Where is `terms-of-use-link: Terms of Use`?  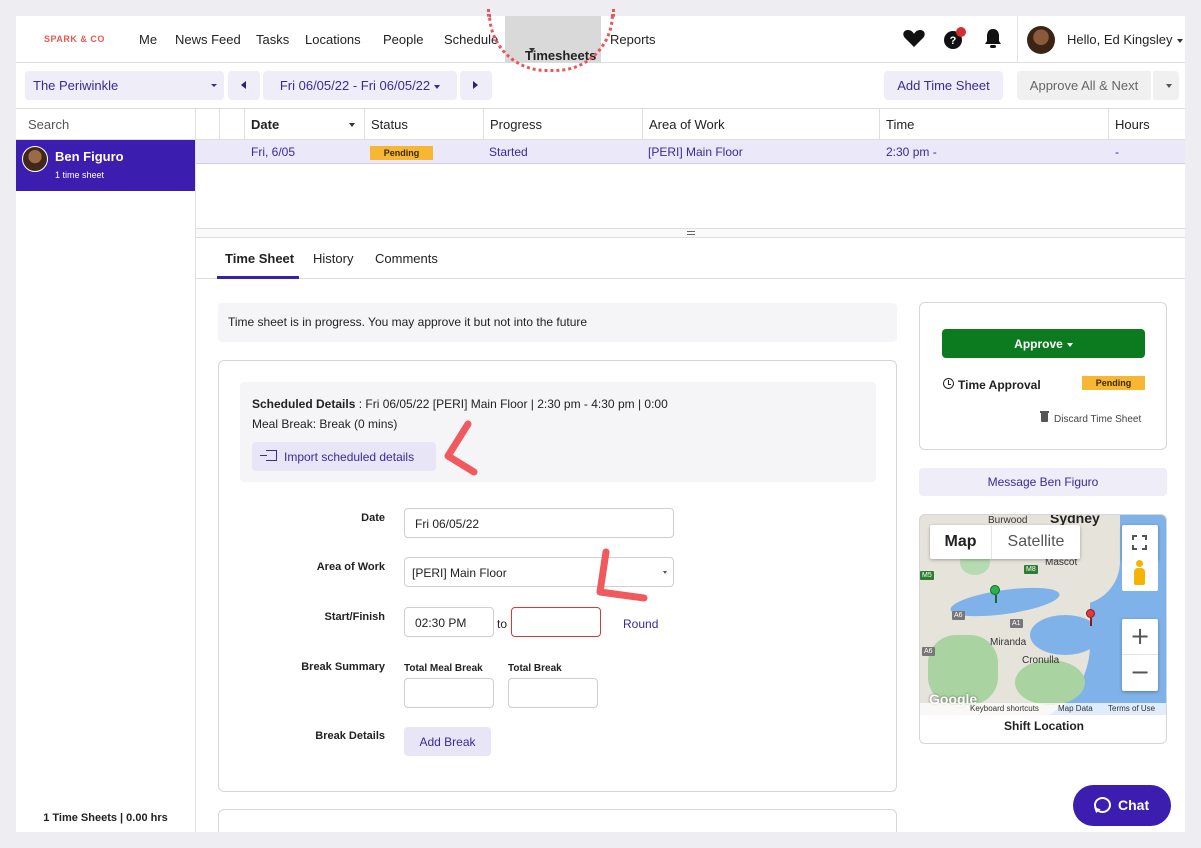 terms-of-use-link: Terms of Use is located at coordinates (1131, 708).